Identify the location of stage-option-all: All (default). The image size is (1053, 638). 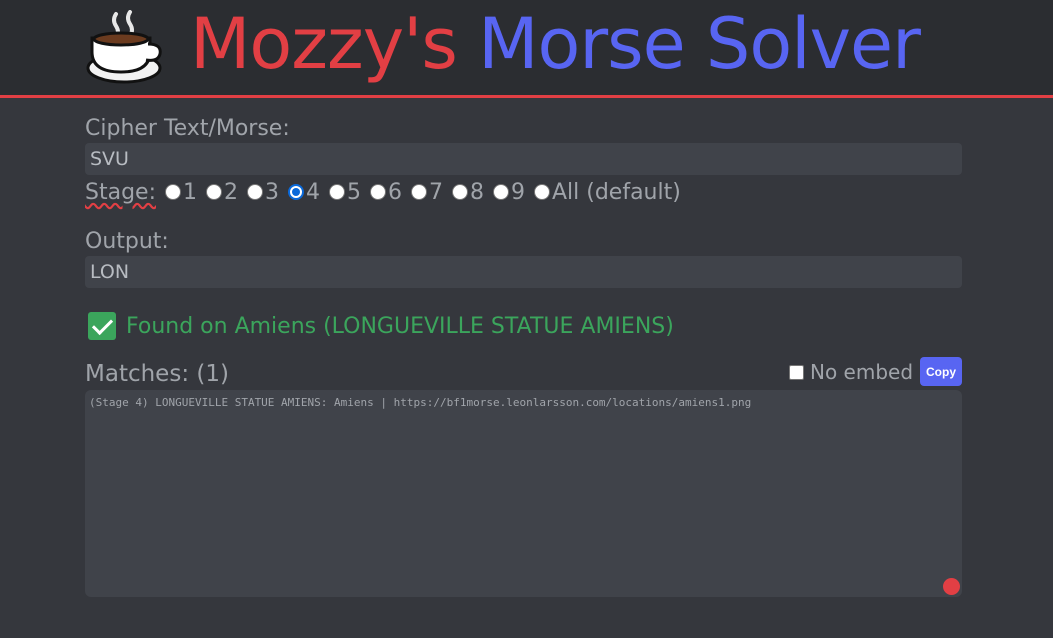
(607, 192).